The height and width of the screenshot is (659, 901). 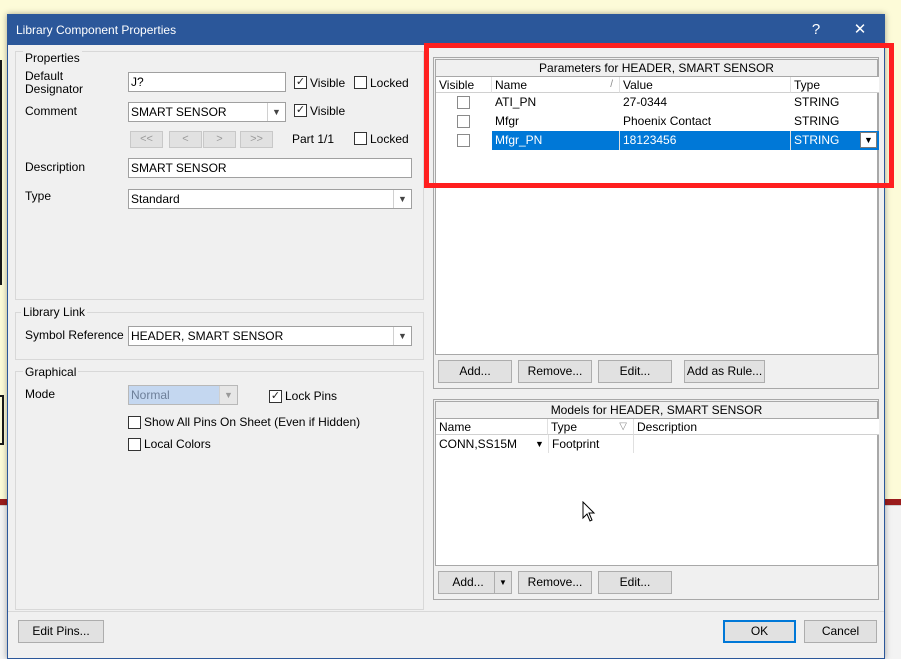 I want to click on mode-value: Normal, so click(x=150, y=395).